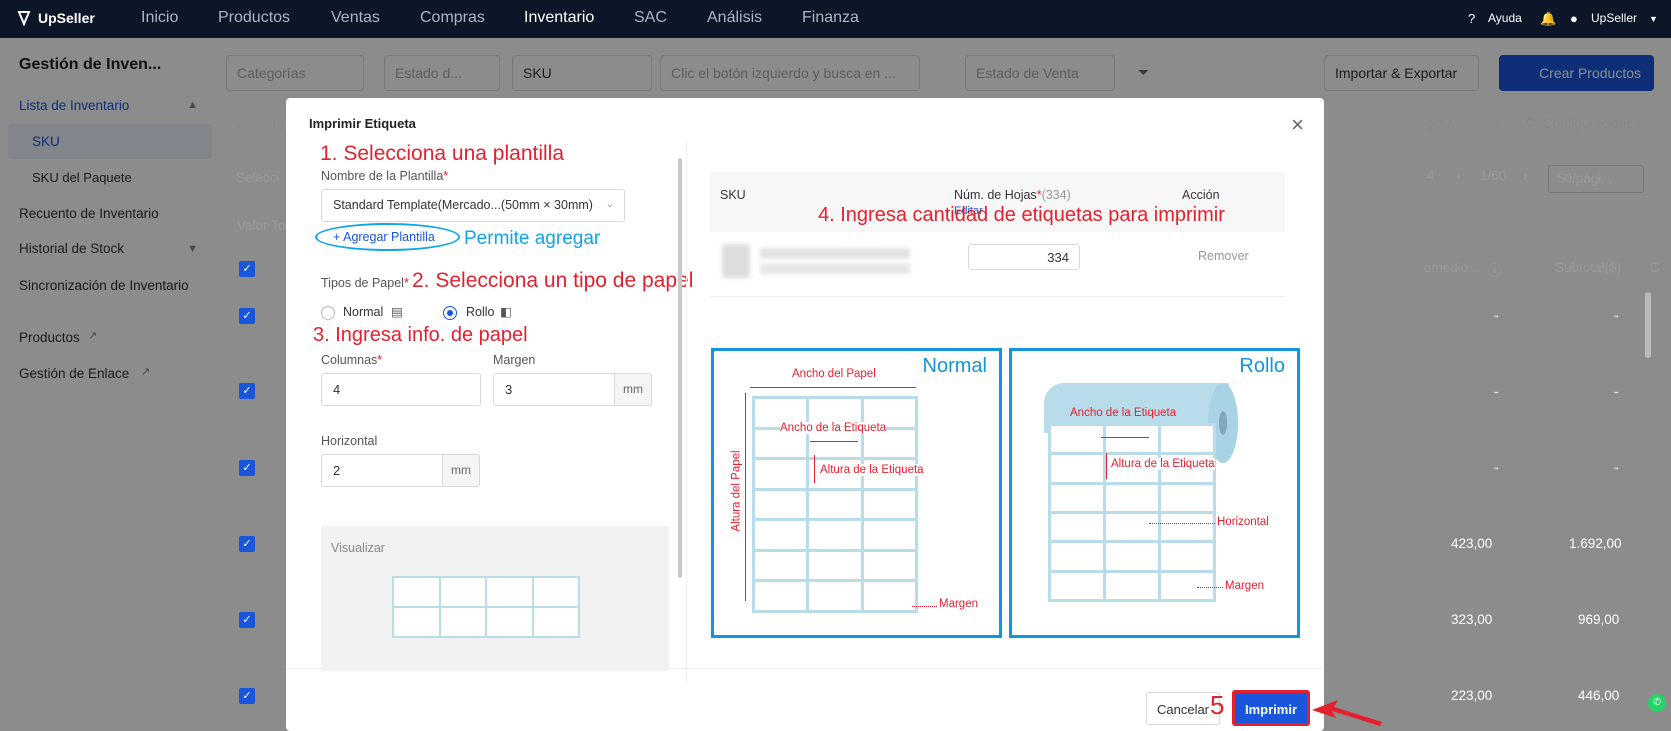 This screenshot has width=1671, height=731. Describe the element at coordinates (830, 18) in the screenshot. I see `nav-finanza: Finanza` at that location.